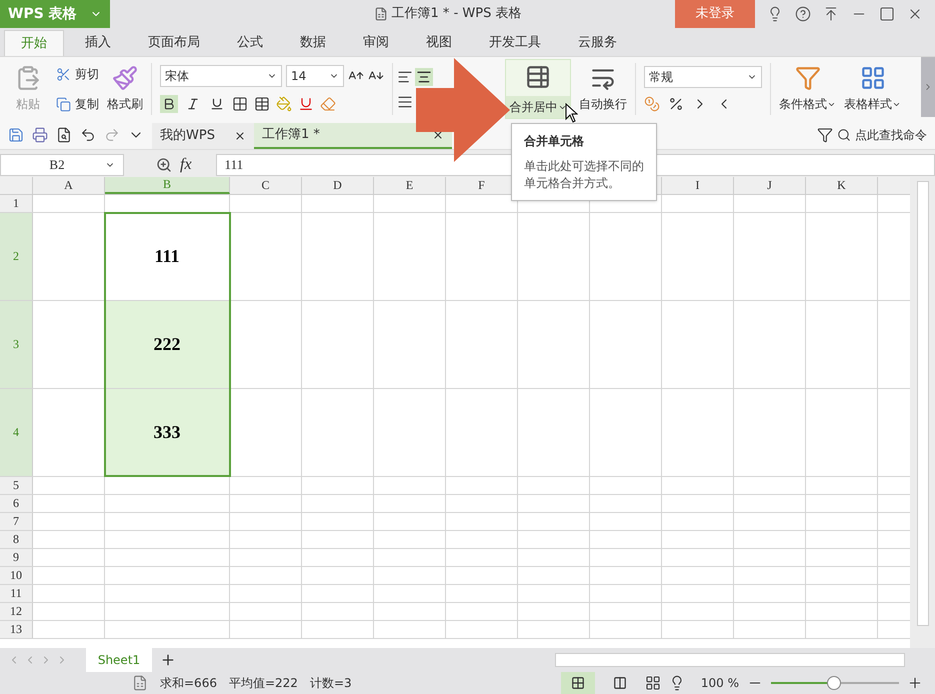 This screenshot has height=694, width=935. Describe the element at coordinates (167, 432) in the screenshot. I see `cell-value: 333` at that location.